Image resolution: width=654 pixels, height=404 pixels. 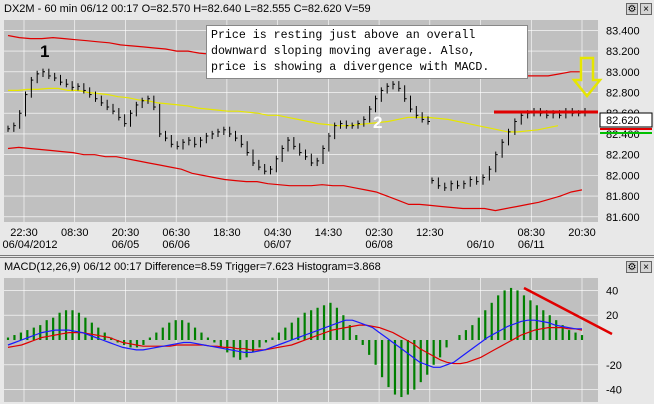 I want to click on price-x-sublabel-0: 06/04/2012, so click(x=29, y=245).